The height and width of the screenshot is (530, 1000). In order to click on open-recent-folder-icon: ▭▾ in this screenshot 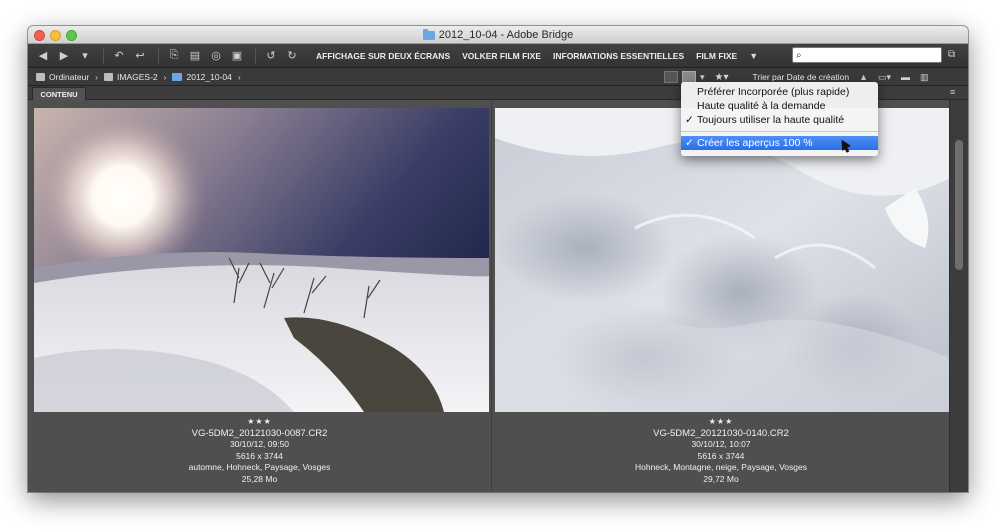, I will do `click(884, 77)`.